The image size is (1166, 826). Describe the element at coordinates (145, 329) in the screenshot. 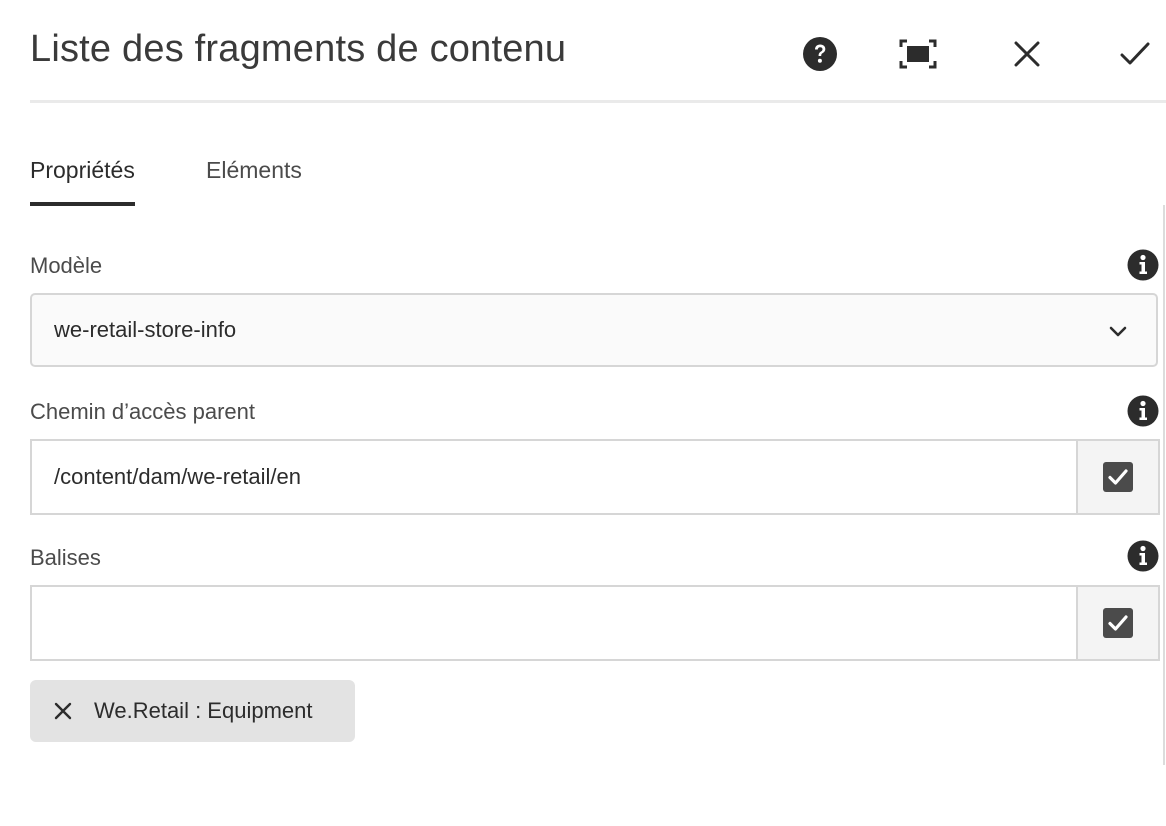

I see `model-select-value: we-retail-store-info` at that location.